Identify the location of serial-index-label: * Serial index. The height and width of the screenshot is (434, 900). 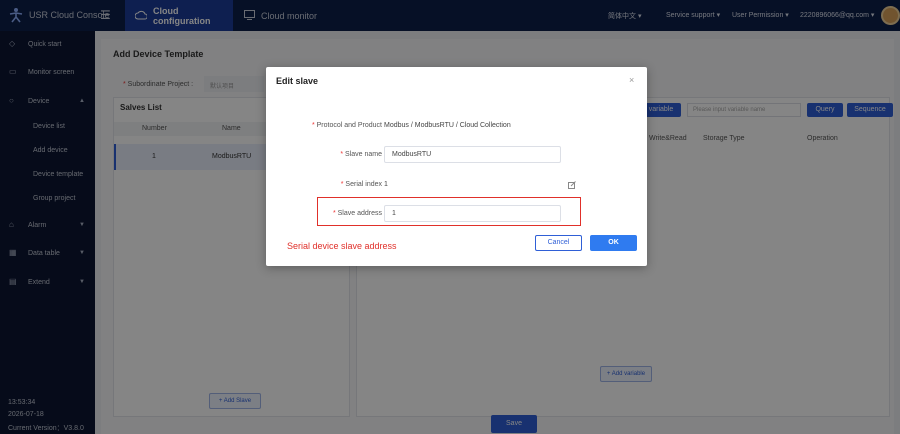
(361, 184).